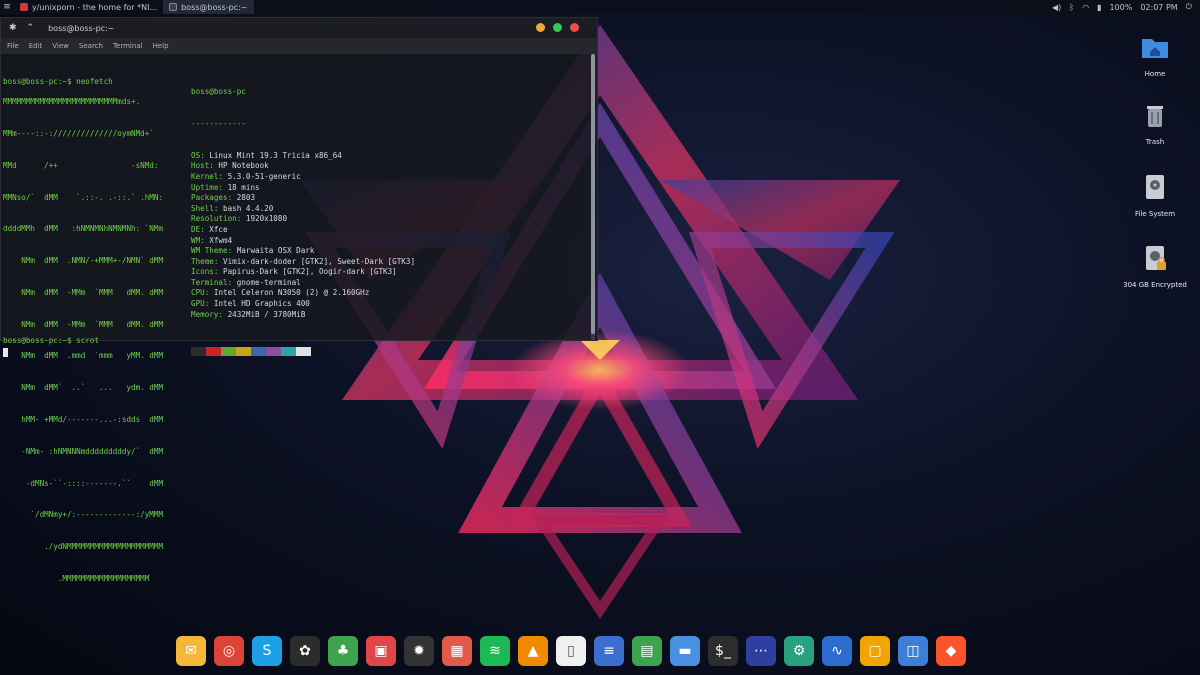 This screenshot has height=675, width=1200. What do you see at coordinates (241, 187) in the screenshot?
I see `info-value: 18 mins` at bounding box center [241, 187].